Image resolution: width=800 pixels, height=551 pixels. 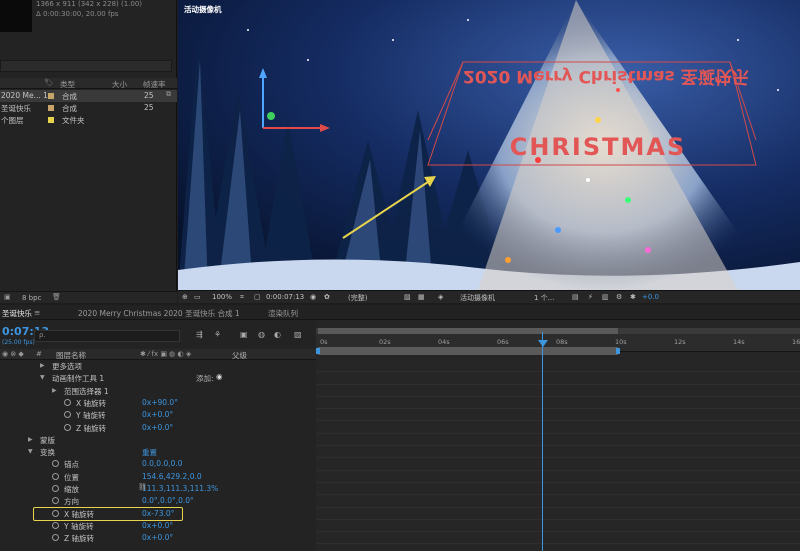 I want to click on property-value: 0x+90.0°, so click(x=160, y=402).